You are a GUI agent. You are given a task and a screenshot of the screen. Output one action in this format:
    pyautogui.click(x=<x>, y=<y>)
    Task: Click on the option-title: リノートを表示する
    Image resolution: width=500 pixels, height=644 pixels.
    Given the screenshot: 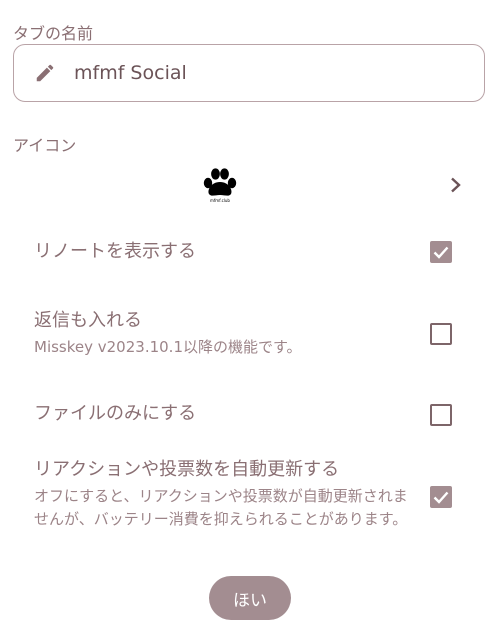 What is the action you would take?
    pyautogui.click(x=115, y=251)
    